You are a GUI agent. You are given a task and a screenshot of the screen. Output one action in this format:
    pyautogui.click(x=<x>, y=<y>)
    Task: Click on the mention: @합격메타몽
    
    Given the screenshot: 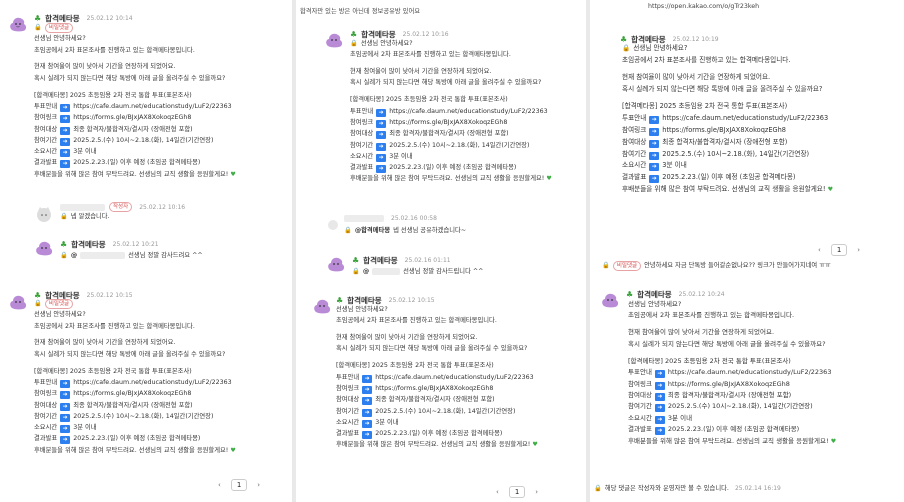 What is the action you would take?
    pyautogui.click(x=372, y=230)
    